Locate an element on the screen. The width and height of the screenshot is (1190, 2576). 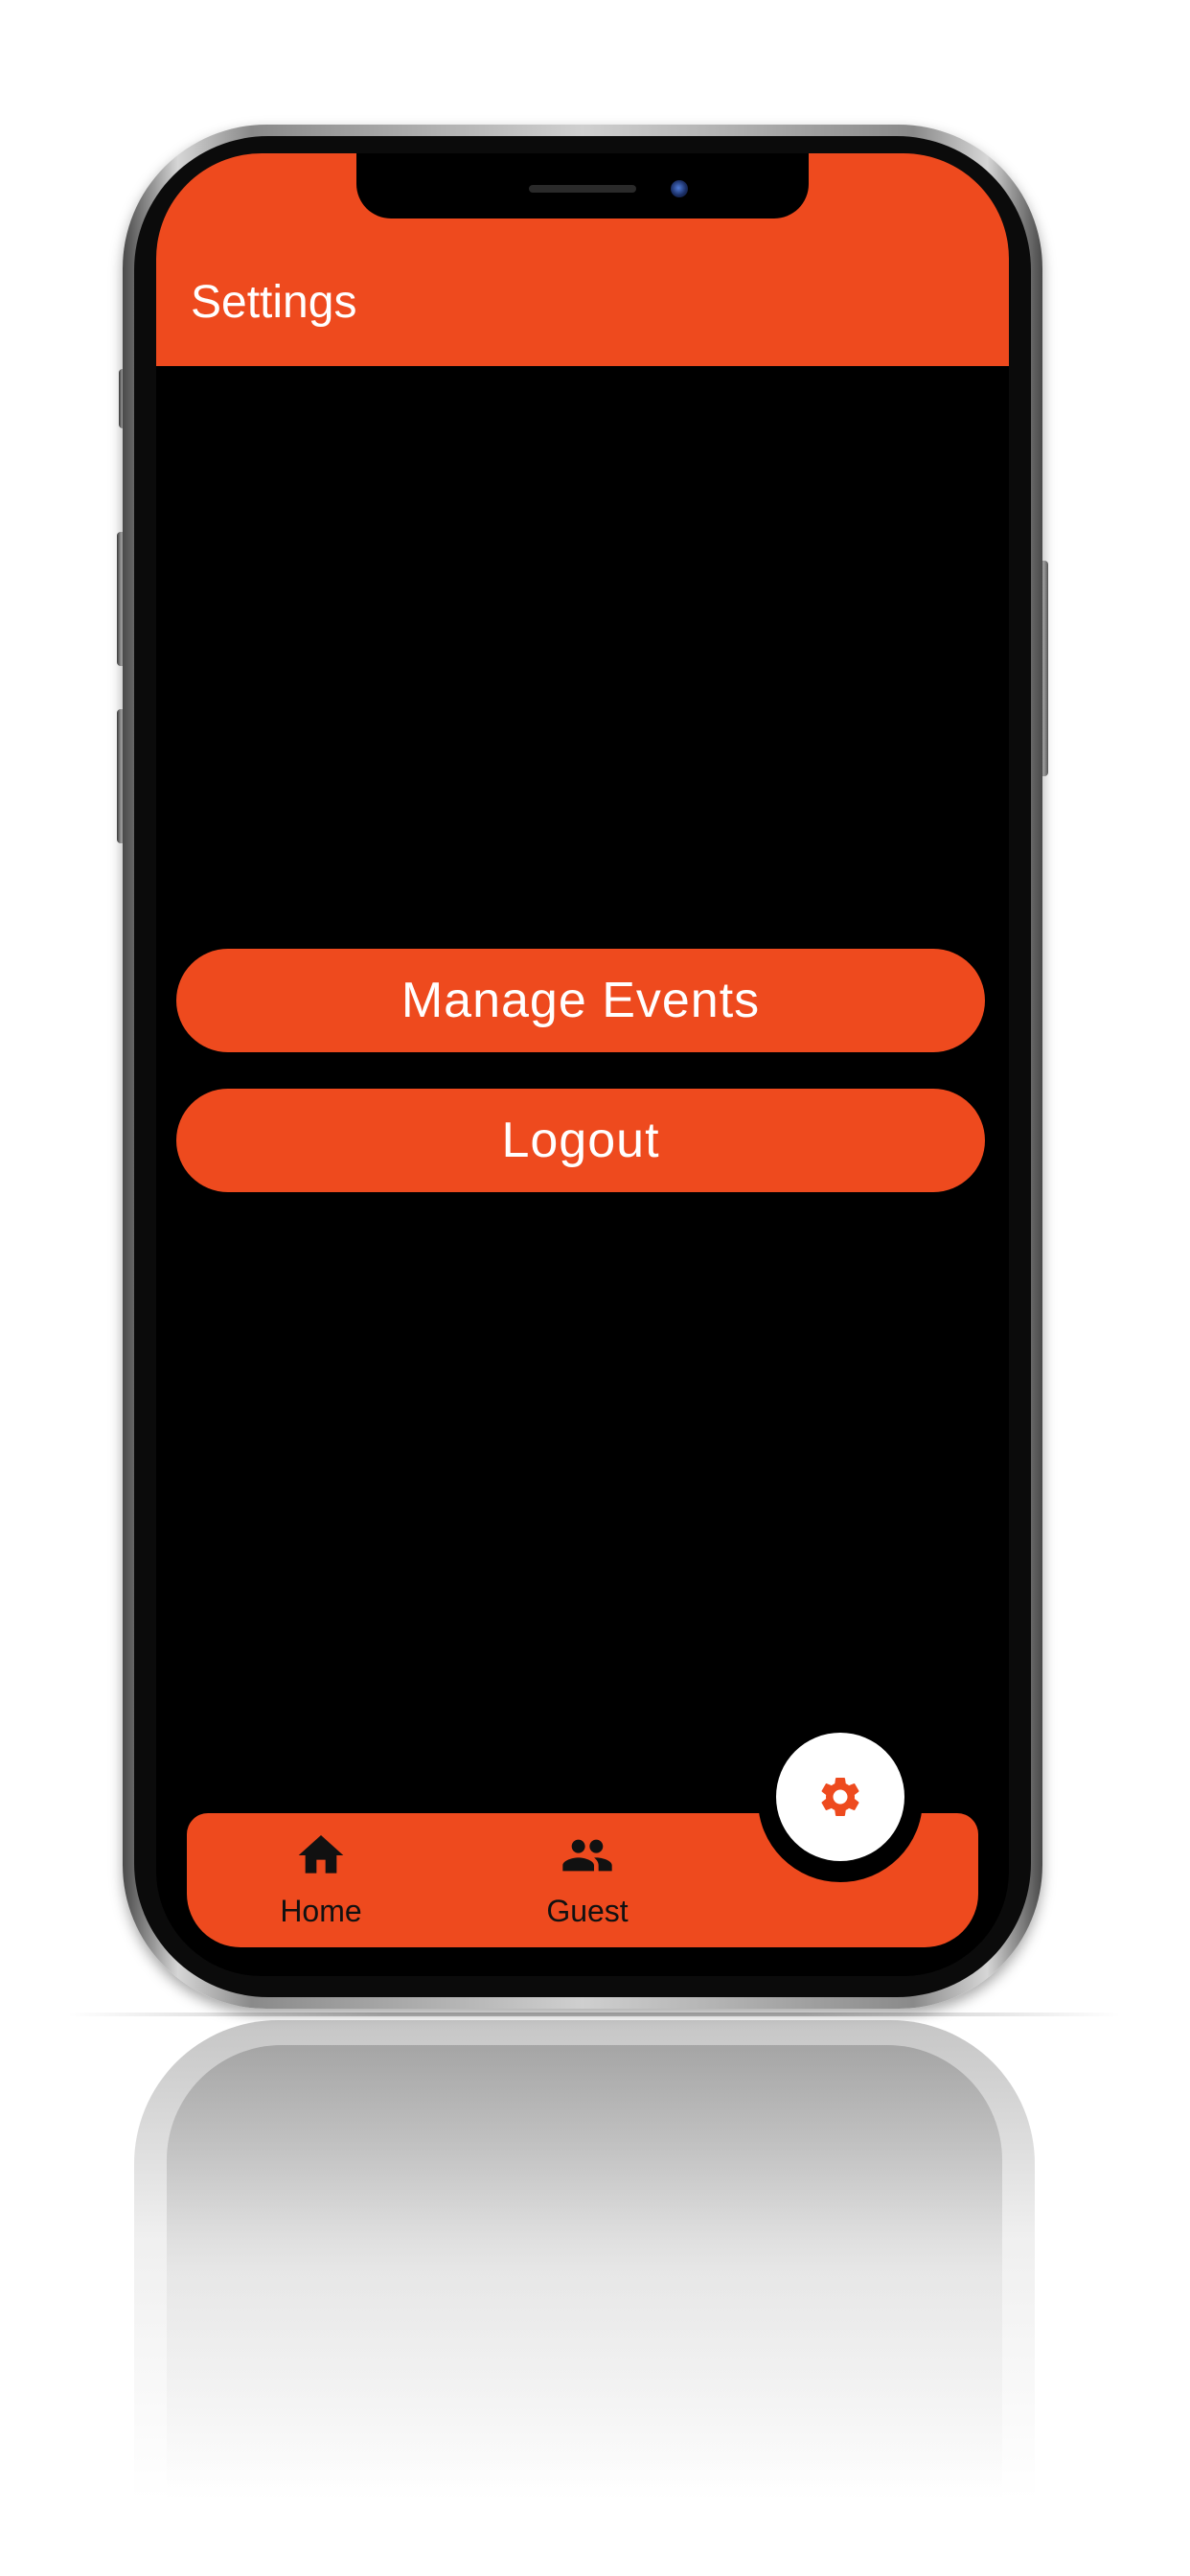
bottom-navigation: Home Guest is located at coordinates (583, 1832).